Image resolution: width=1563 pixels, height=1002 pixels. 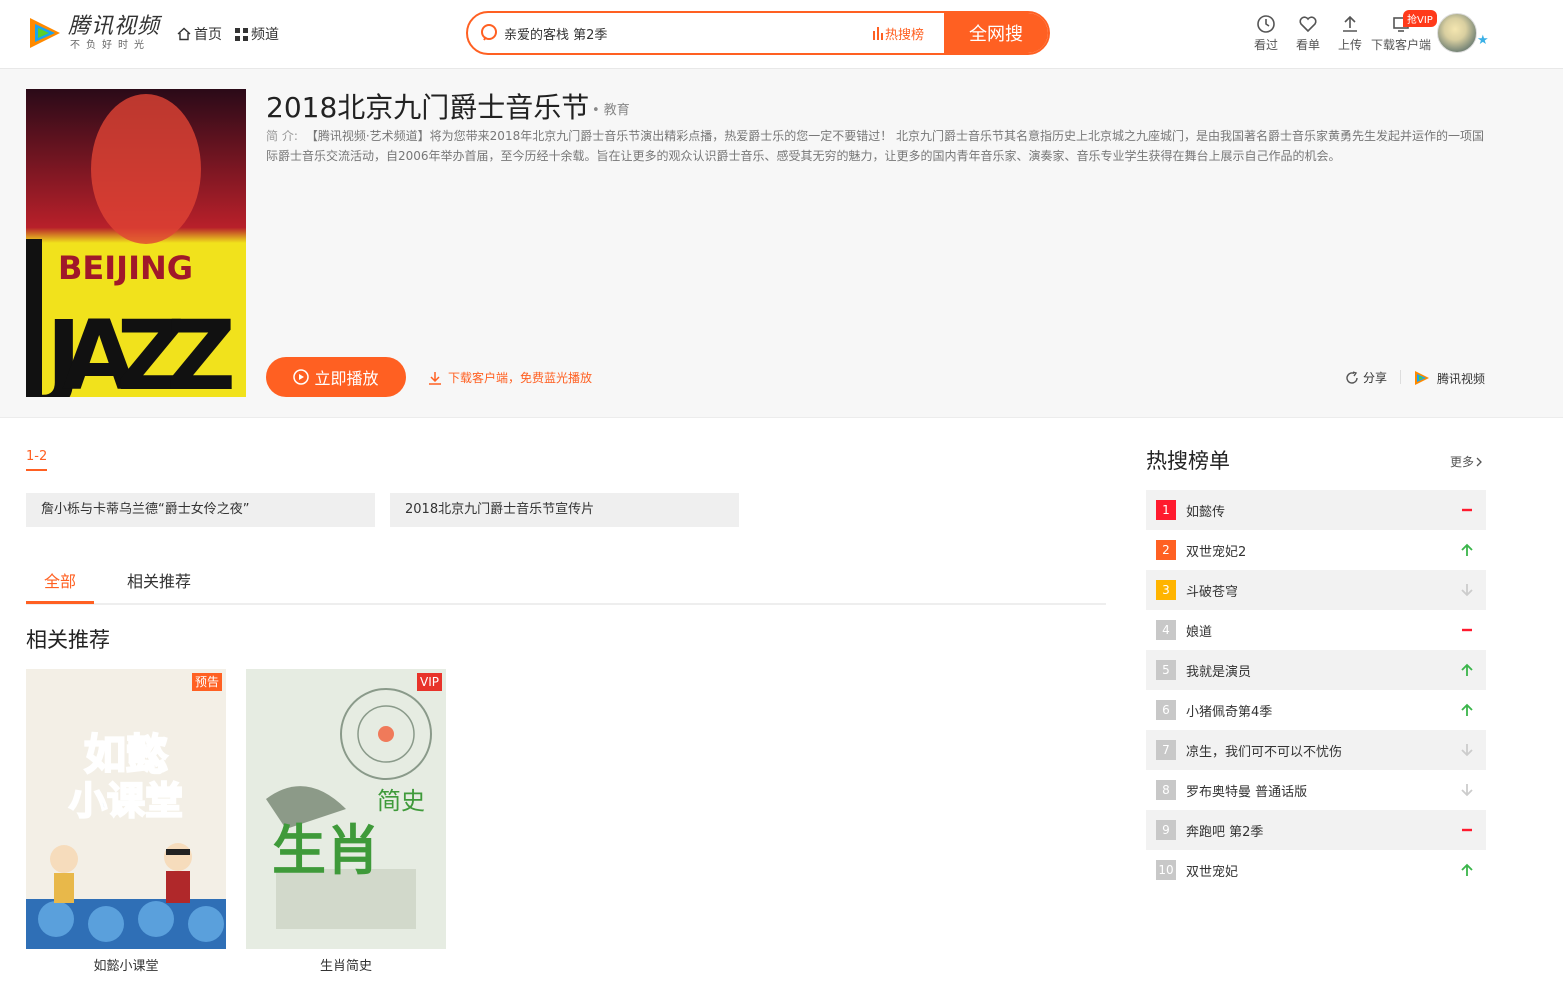 I want to click on related-card: 如懿 小课堂 预告 如懿小课堂, so click(x=126, y=821).